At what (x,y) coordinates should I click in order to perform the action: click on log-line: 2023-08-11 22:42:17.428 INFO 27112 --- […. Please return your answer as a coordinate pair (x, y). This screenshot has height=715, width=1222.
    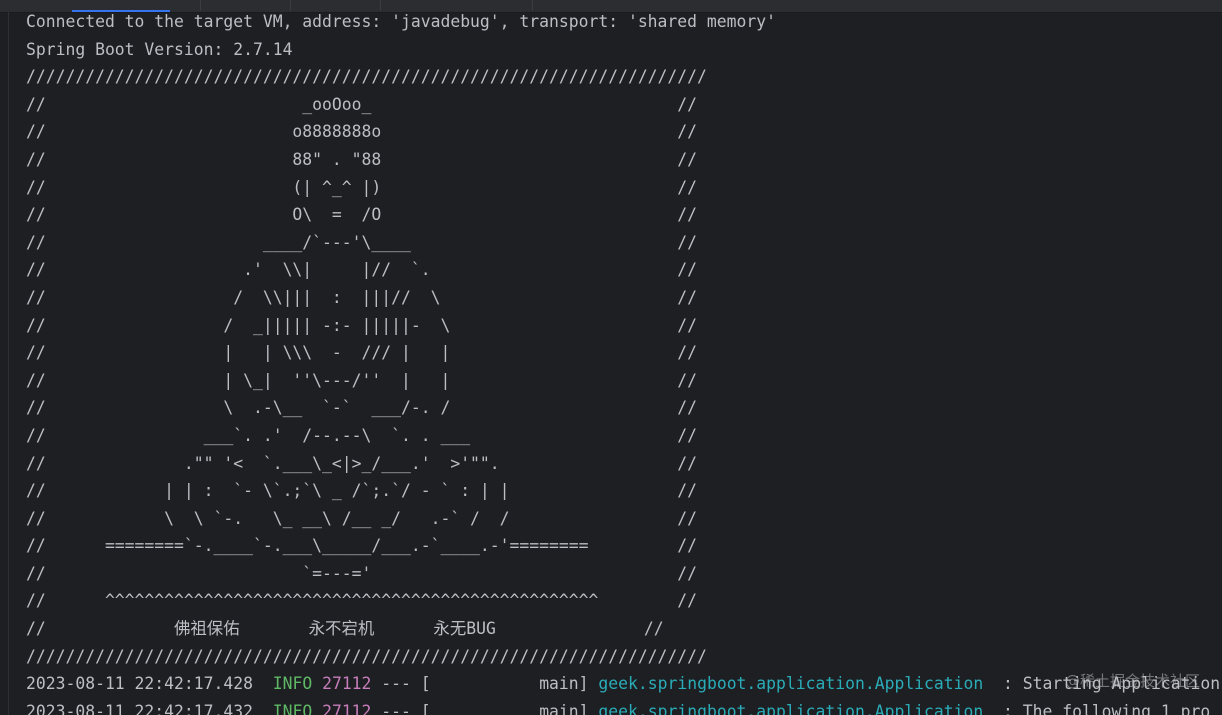
    Looking at the image, I should click on (623, 684).